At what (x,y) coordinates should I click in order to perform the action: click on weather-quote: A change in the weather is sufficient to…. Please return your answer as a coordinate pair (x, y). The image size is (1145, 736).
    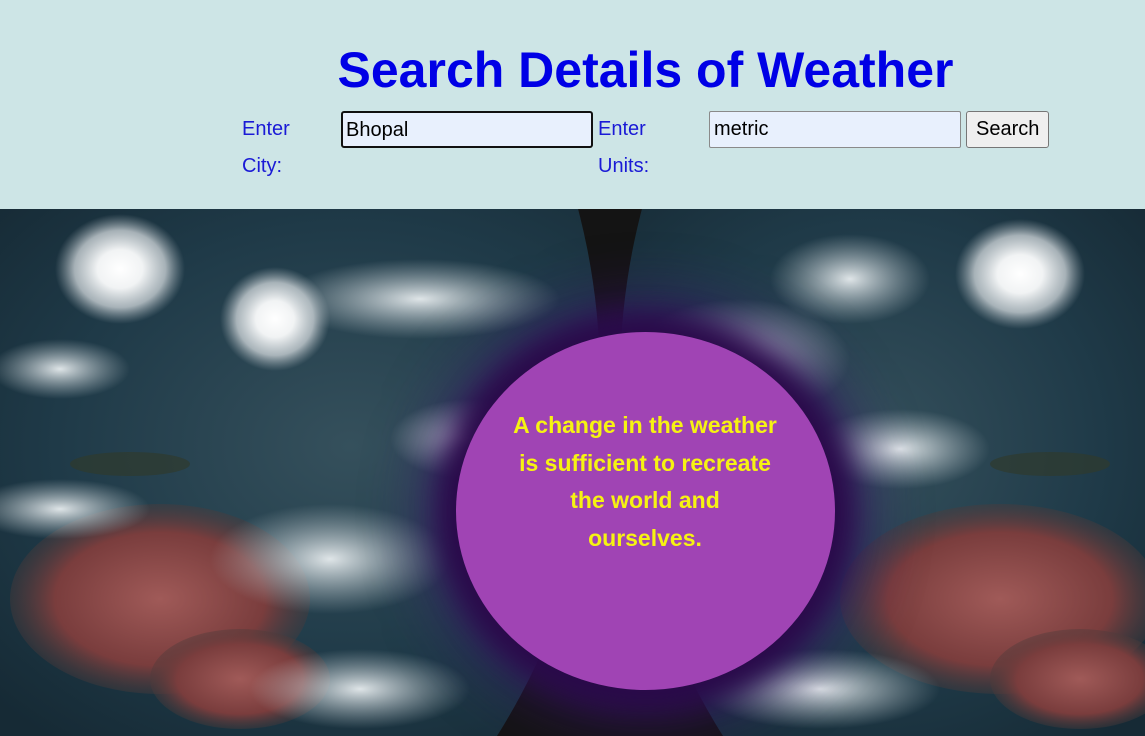
    Looking at the image, I should click on (645, 481).